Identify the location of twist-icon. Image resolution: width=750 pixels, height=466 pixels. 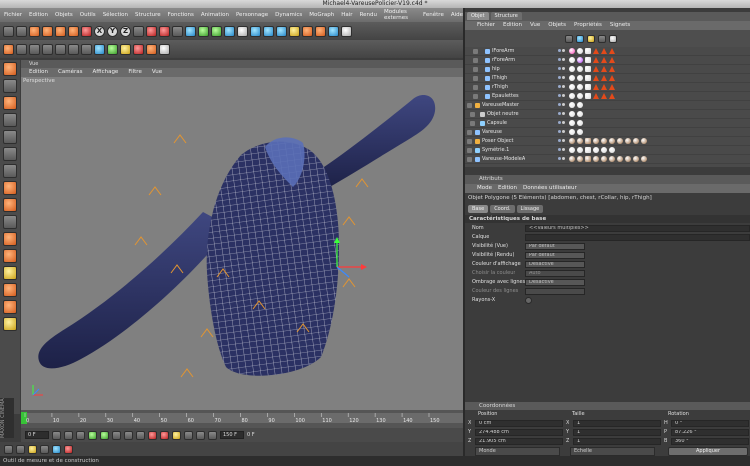
(10, 256).